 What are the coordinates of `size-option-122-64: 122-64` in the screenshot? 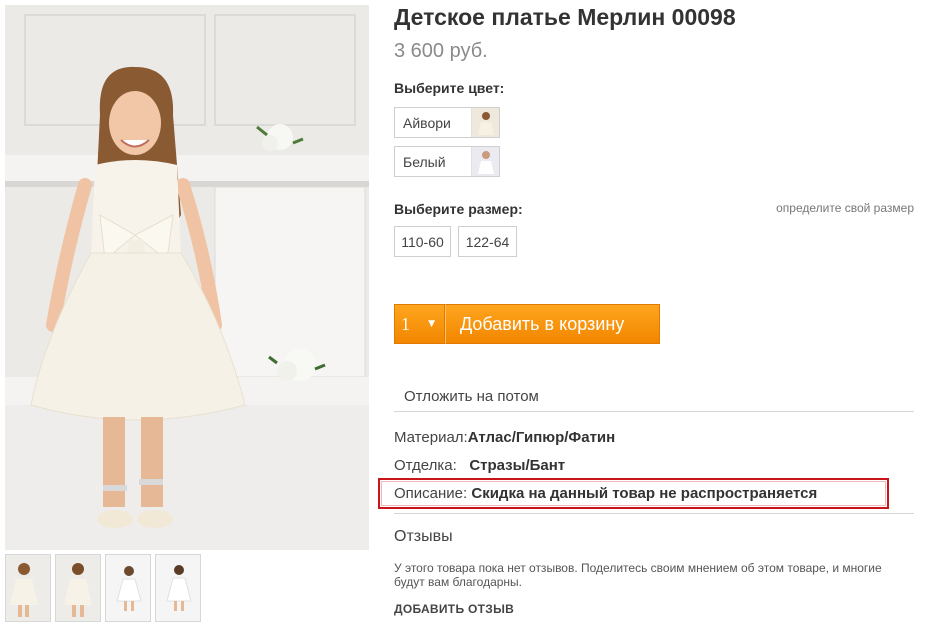 It's located at (487, 241).